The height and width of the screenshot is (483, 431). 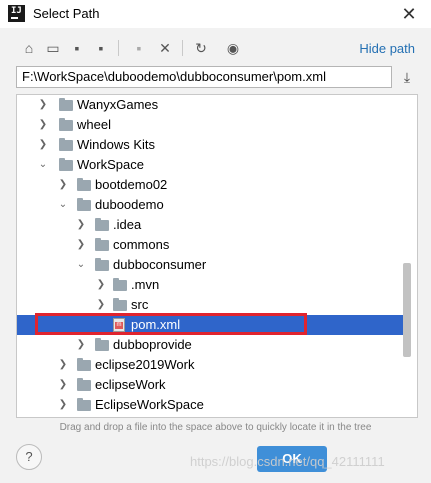 What do you see at coordinates (211, 265) in the screenshot?
I see `tree-row: ⌄ dubboconsumer` at bounding box center [211, 265].